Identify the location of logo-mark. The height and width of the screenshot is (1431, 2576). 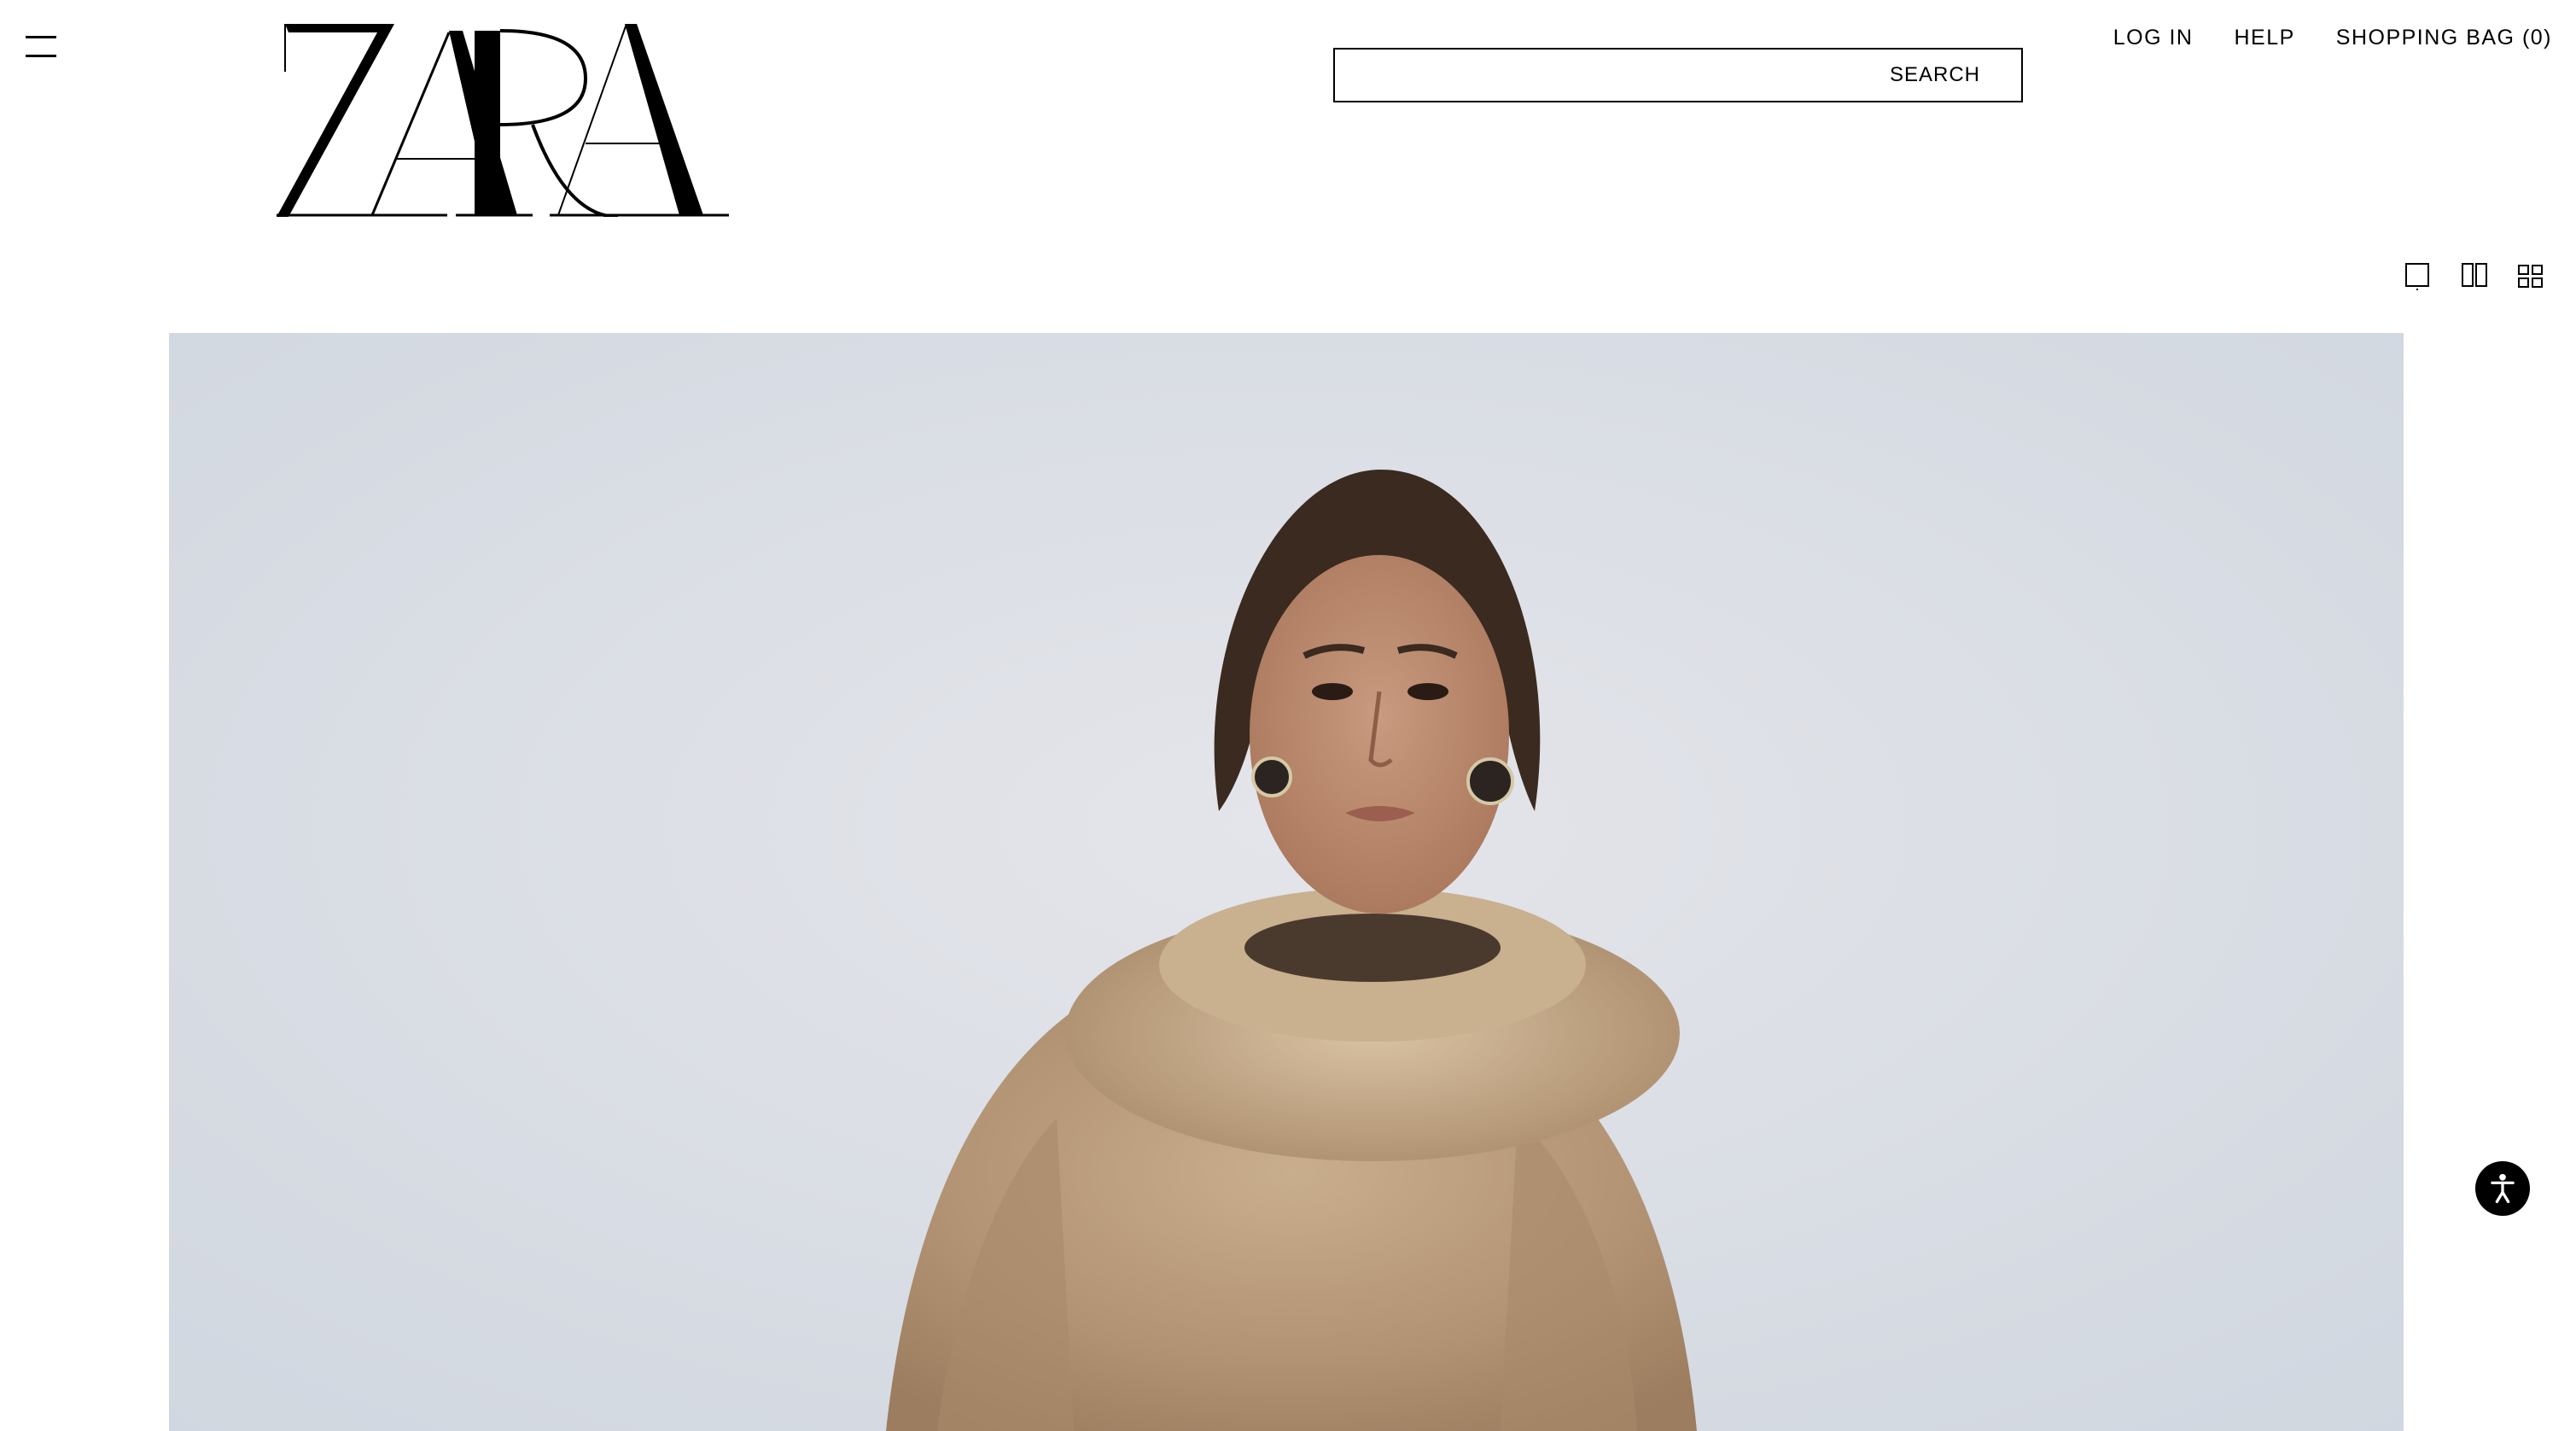
(503, 121).